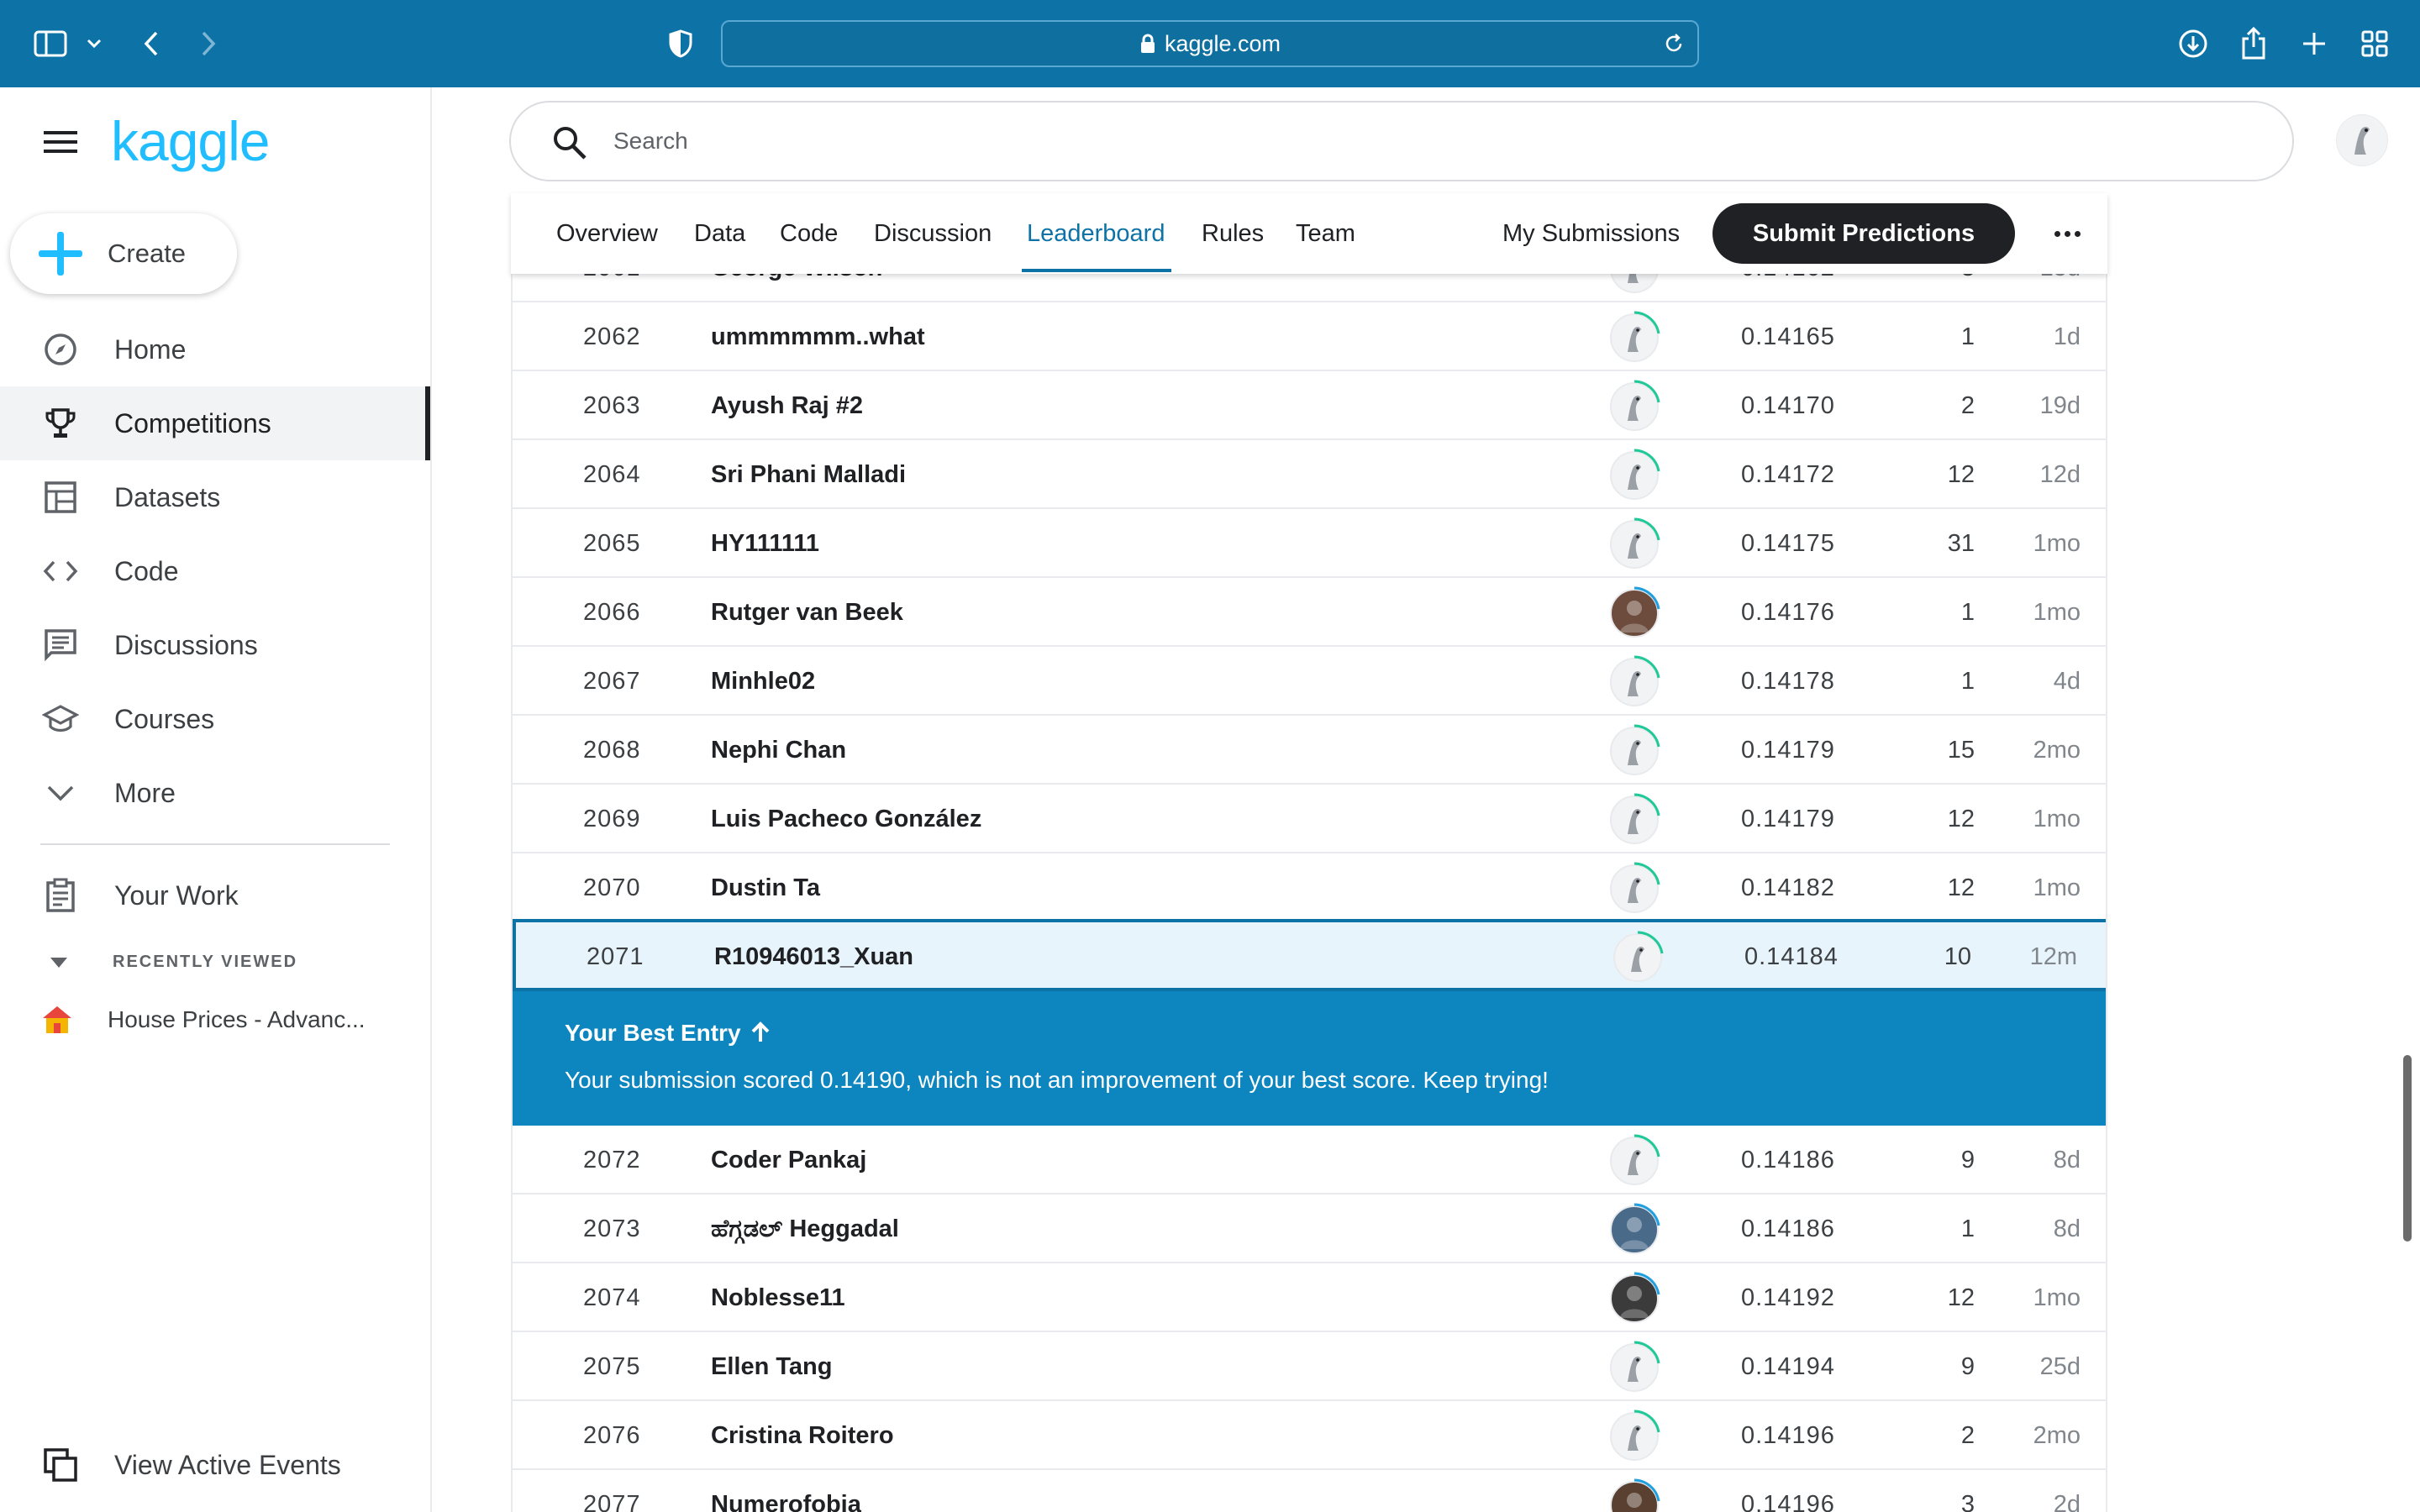 The width and height of the screenshot is (2420, 1512). What do you see at coordinates (765, 887) in the screenshot?
I see `team-name: Dustin Ta` at bounding box center [765, 887].